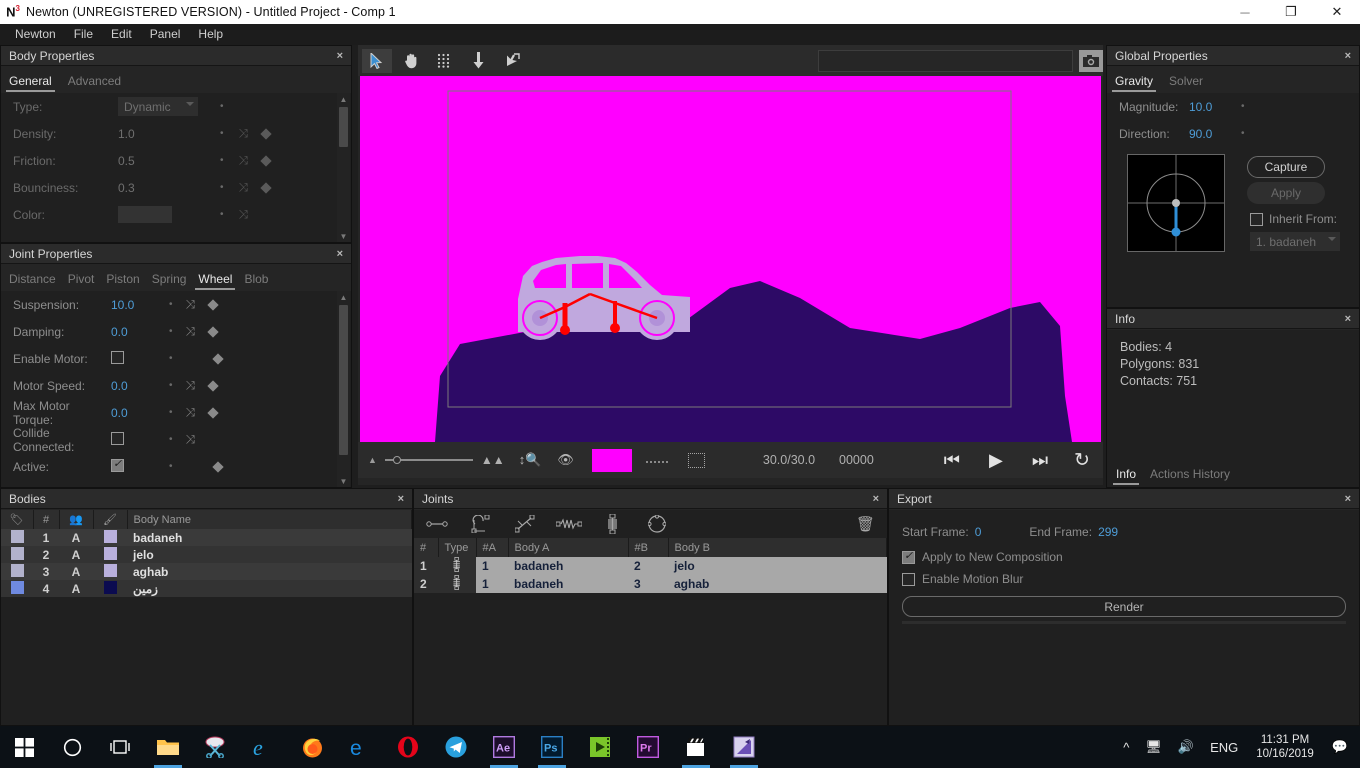 The width and height of the screenshot is (1360, 768). What do you see at coordinates (137, 358) in the screenshot?
I see `enable-motor-checkbox` at bounding box center [137, 358].